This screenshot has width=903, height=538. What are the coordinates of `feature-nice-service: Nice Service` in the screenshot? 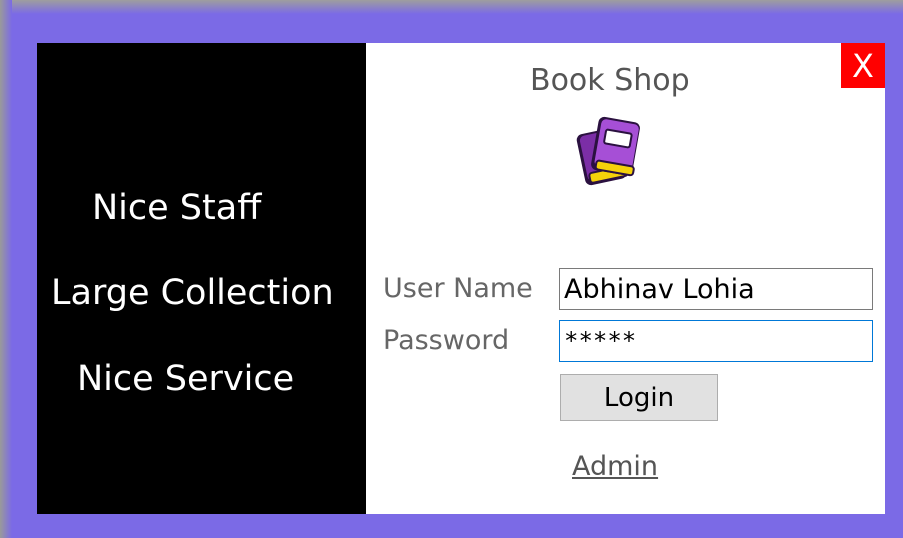 It's located at (186, 379).